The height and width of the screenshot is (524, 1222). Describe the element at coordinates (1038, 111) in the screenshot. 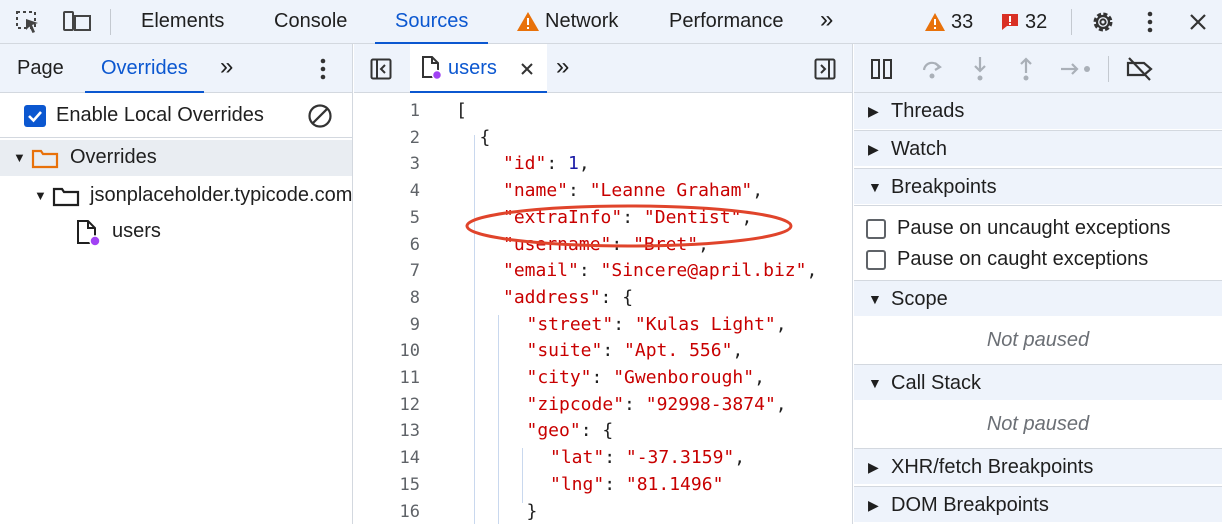

I see `section-threads: ▶ Threads` at that location.